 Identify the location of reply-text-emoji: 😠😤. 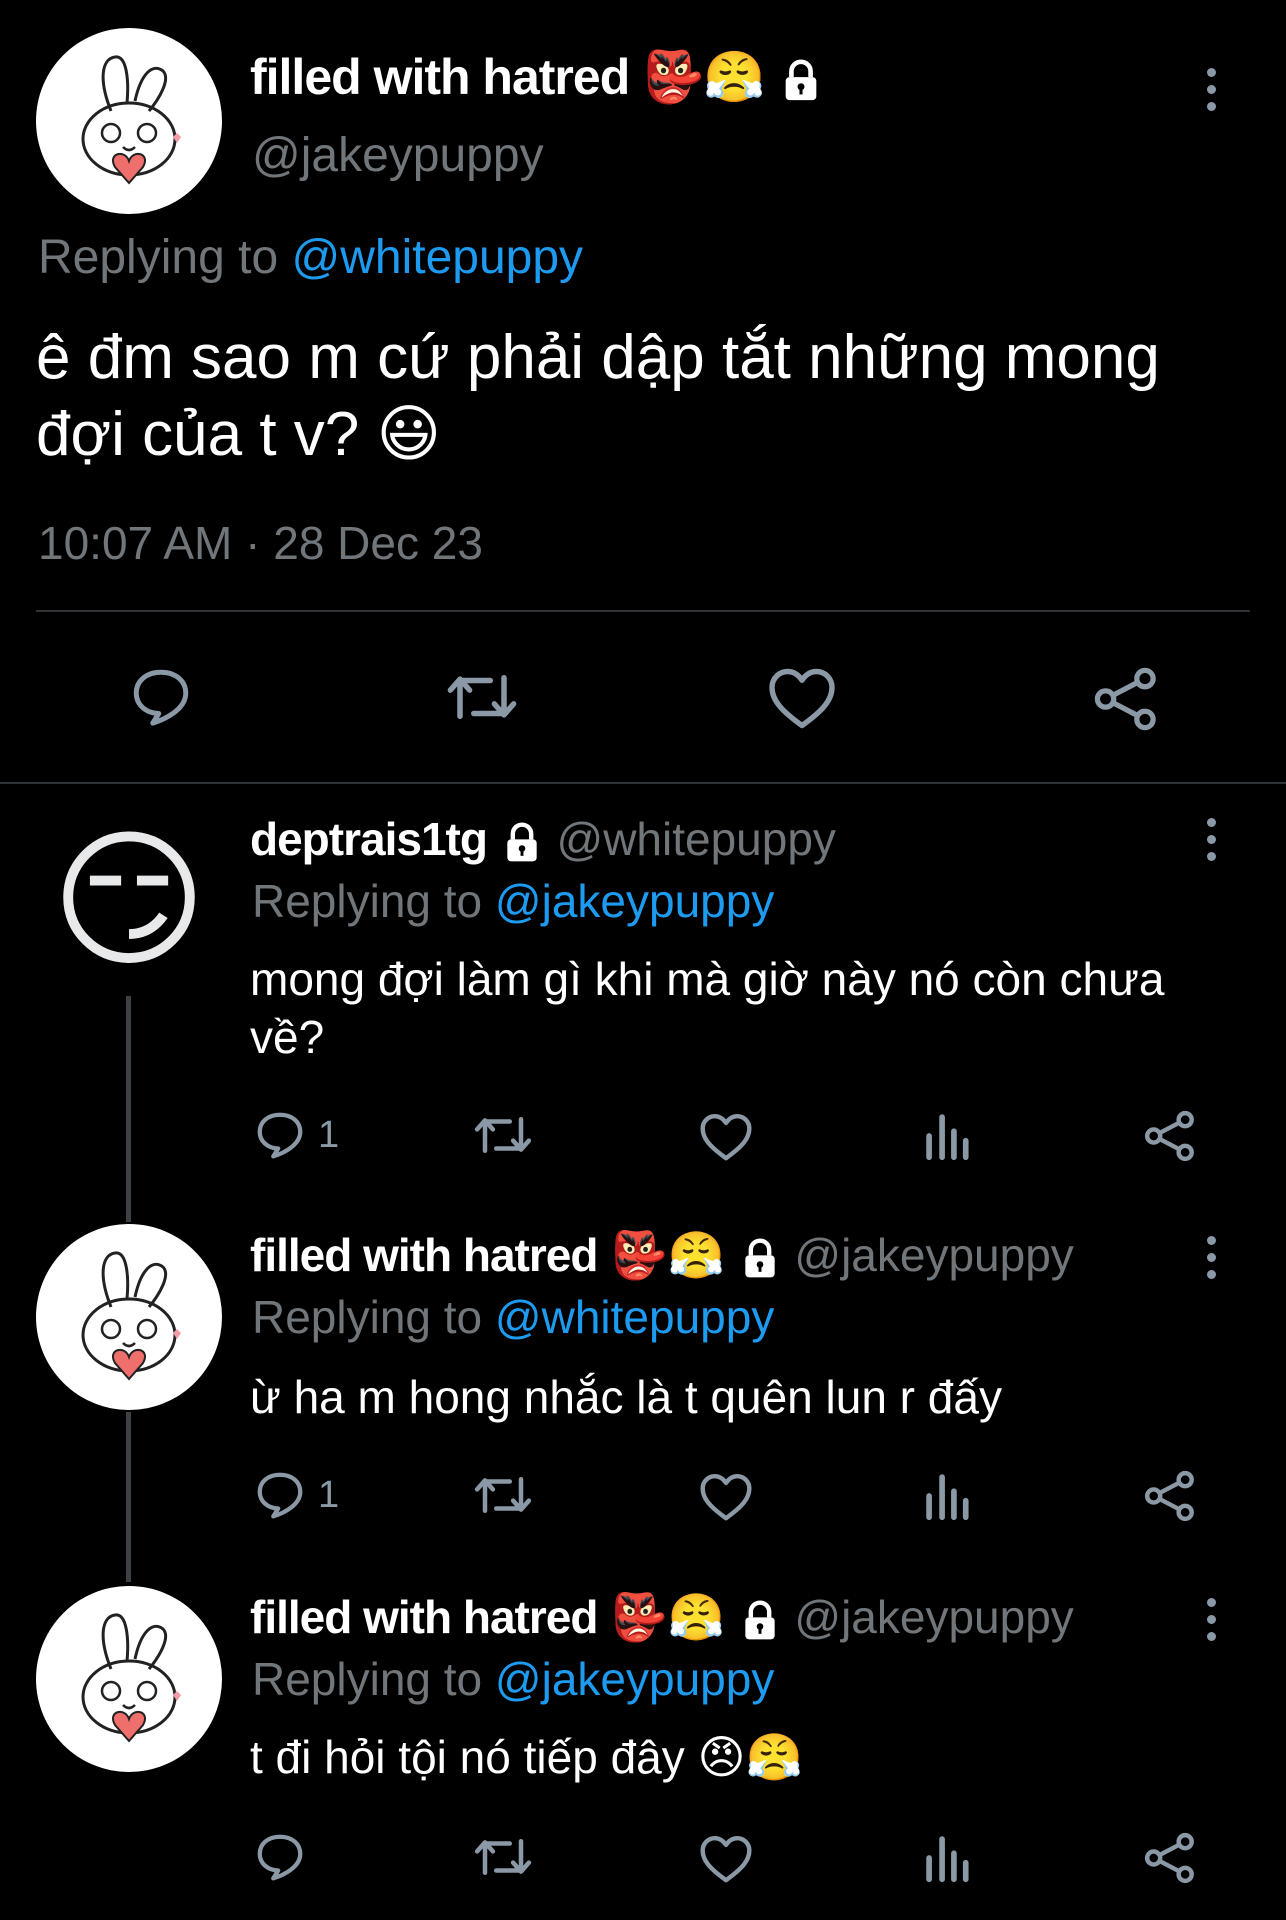
(750, 1757).